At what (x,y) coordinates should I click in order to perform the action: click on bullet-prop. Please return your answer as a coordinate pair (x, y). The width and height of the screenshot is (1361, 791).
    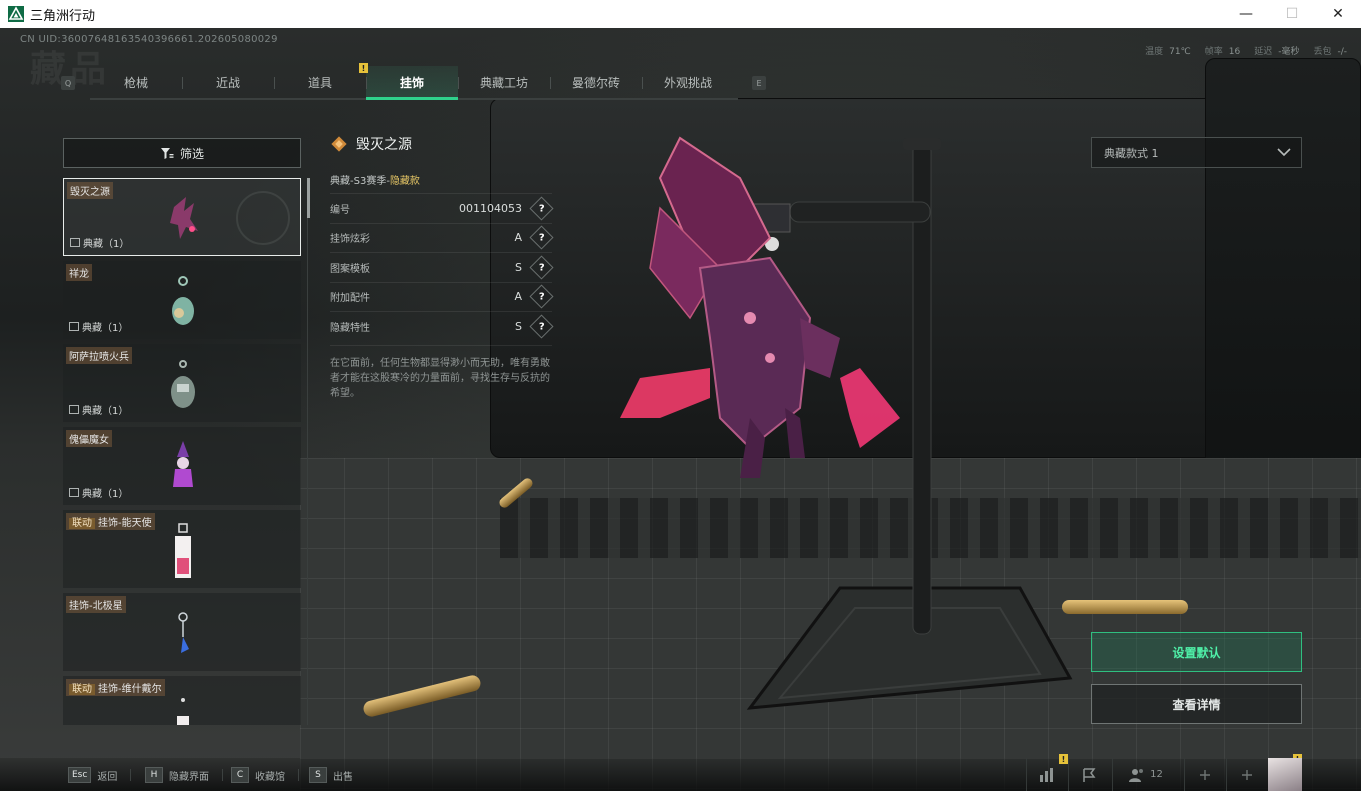
    Looking at the image, I should click on (1125, 607).